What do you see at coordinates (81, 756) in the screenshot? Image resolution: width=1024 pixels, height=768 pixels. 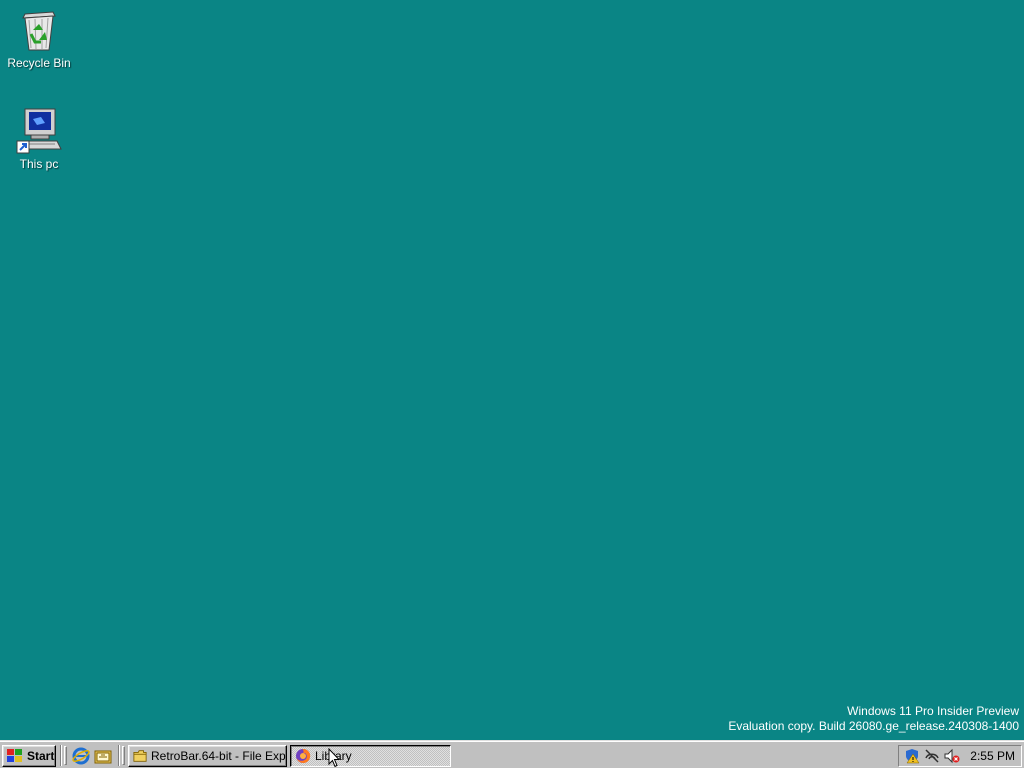 I see `internet-explorer-icon` at bounding box center [81, 756].